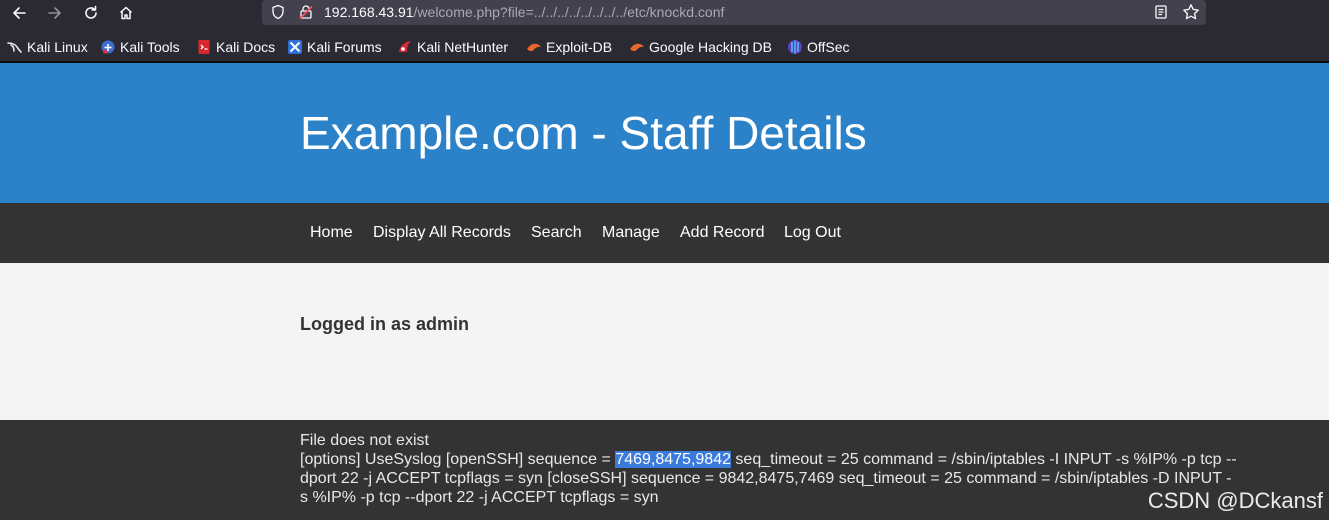 This screenshot has width=1329, height=520. Describe the element at coordinates (812, 232) in the screenshot. I see `nav-log-out: Log Out` at that location.